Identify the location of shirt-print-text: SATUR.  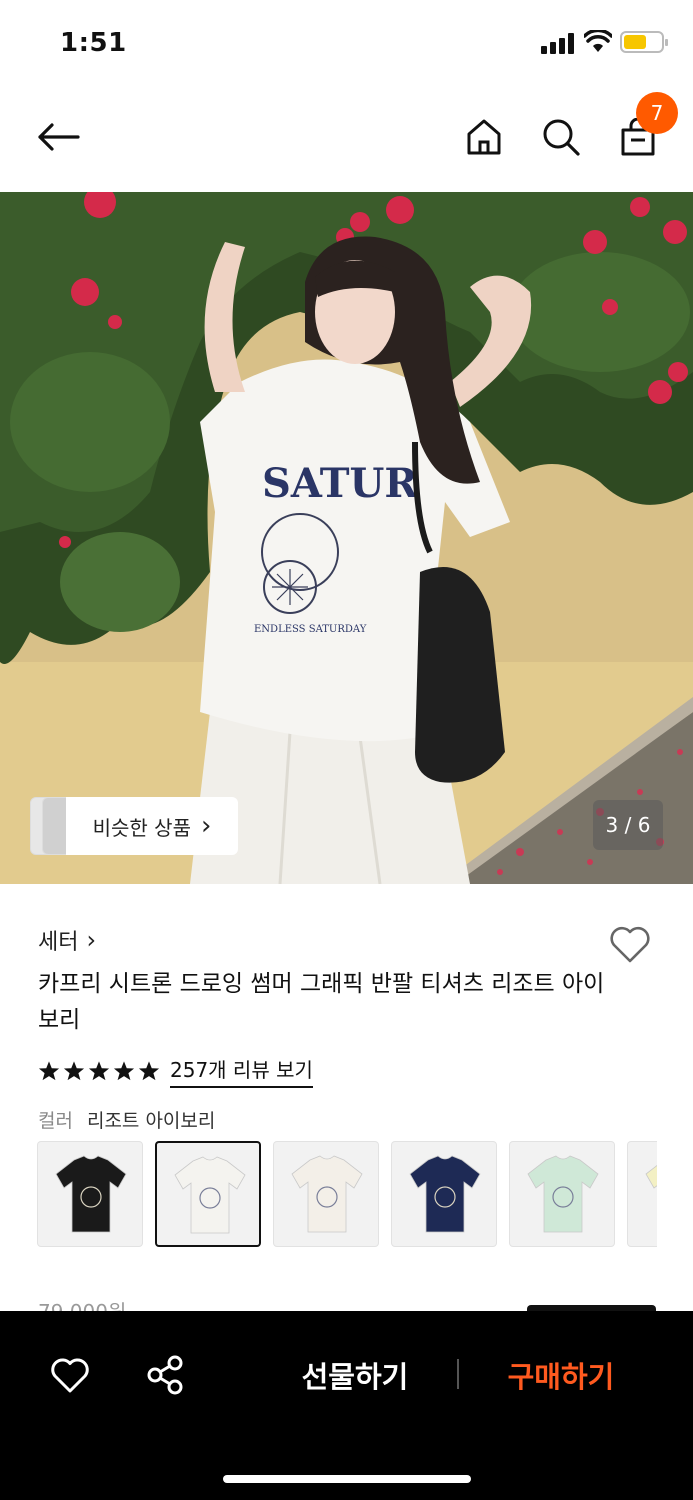
(340, 483).